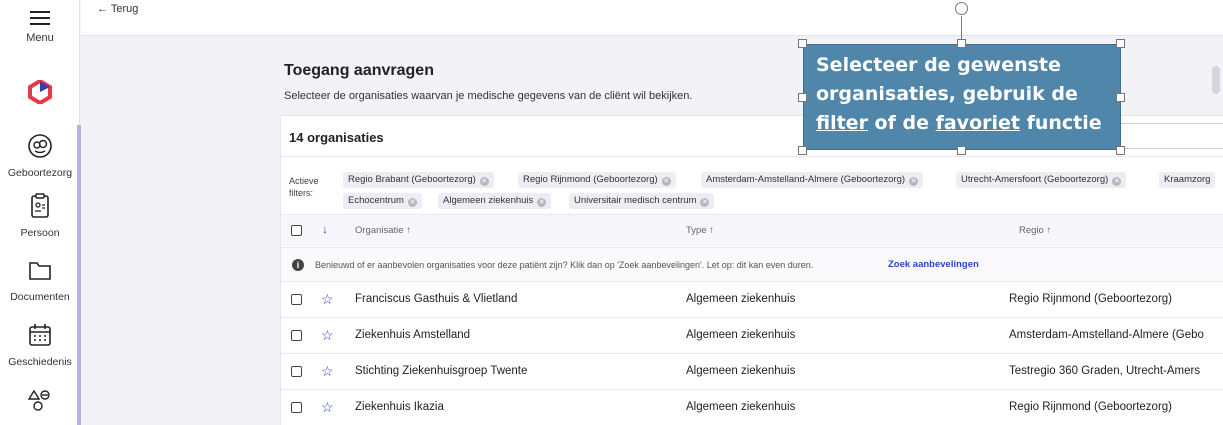 The width and height of the screenshot is (1223, 425). What do you see at coordinates (40, 335) in the screenshot?
I see `calendar-icon` at bounding box center [40, 335].